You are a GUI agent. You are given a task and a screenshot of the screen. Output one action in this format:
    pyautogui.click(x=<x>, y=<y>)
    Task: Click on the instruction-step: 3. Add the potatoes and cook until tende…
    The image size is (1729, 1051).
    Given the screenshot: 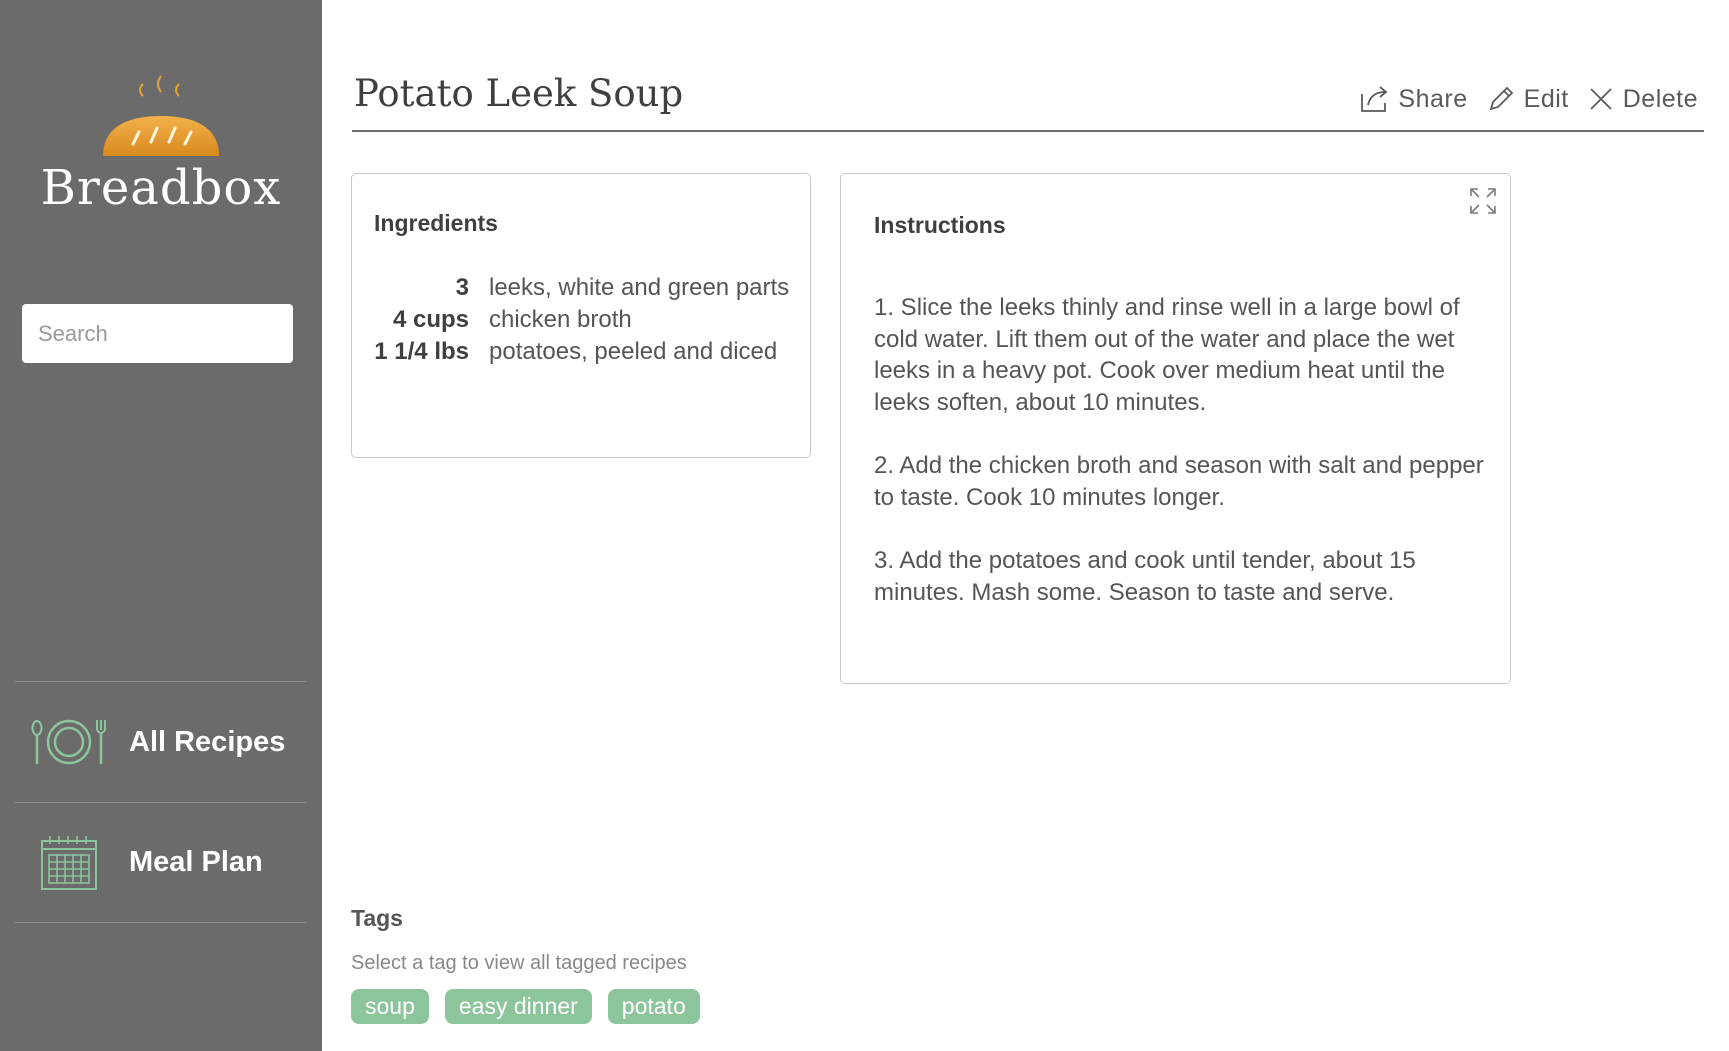 What is the action you would take?
    pyautogui.click(x=1145, y=576)
    